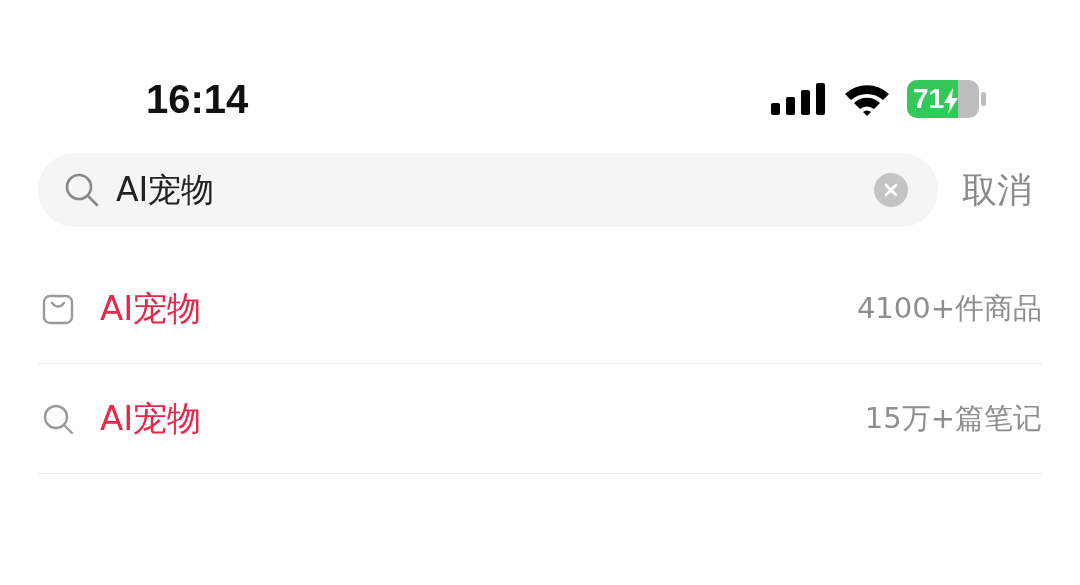 This screenshot has width=1080, height=585. What do you see at coordinates (799, 99) in the screenshot?
I see `signal-icon` at bounding box center [799, 99].